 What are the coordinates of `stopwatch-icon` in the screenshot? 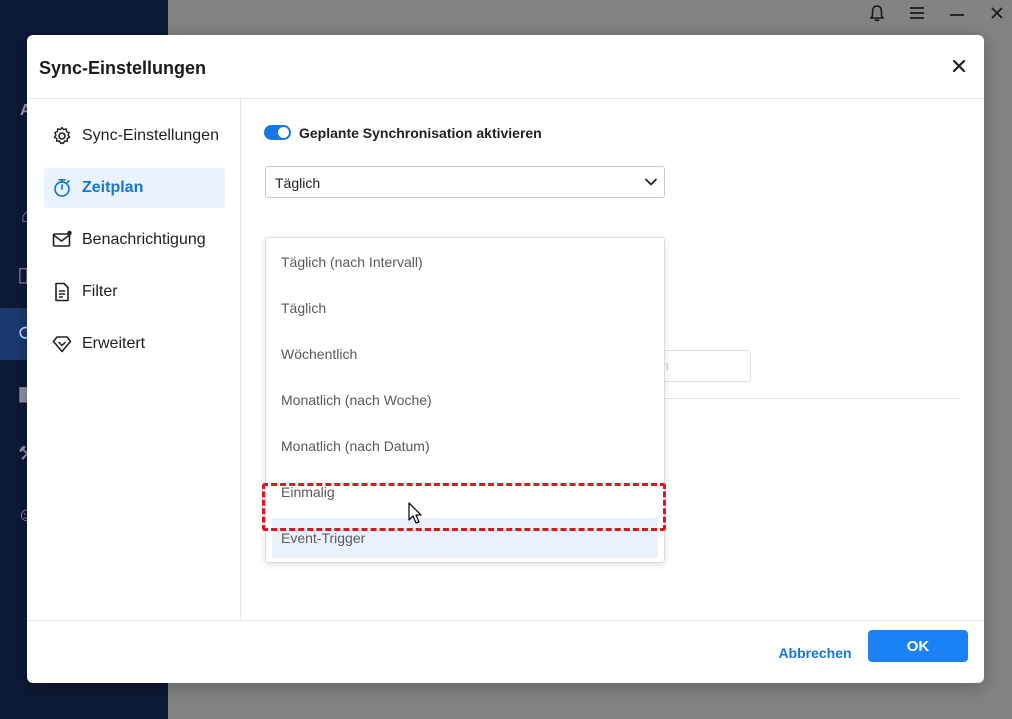 It's located at (62, 187).